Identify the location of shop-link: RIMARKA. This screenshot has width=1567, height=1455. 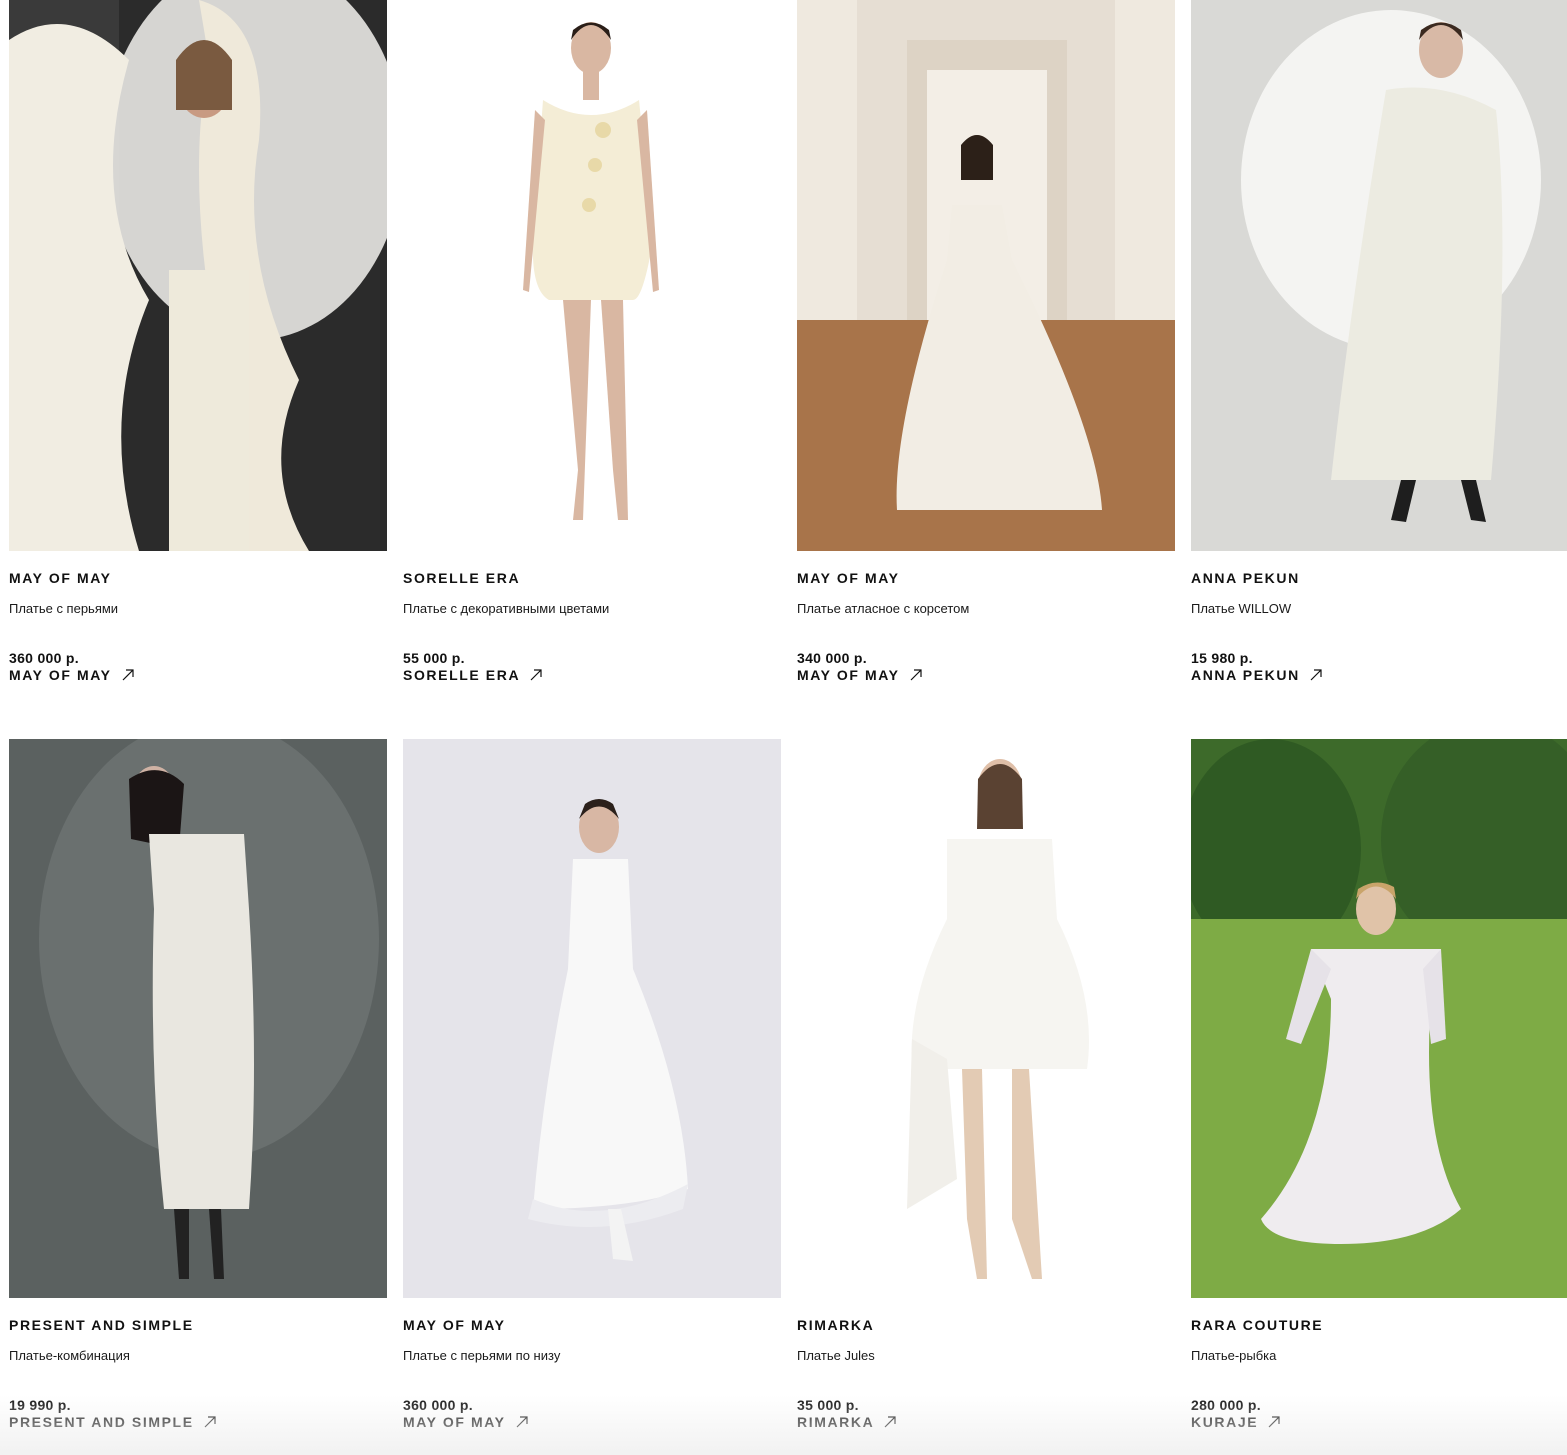
(846, 1422).